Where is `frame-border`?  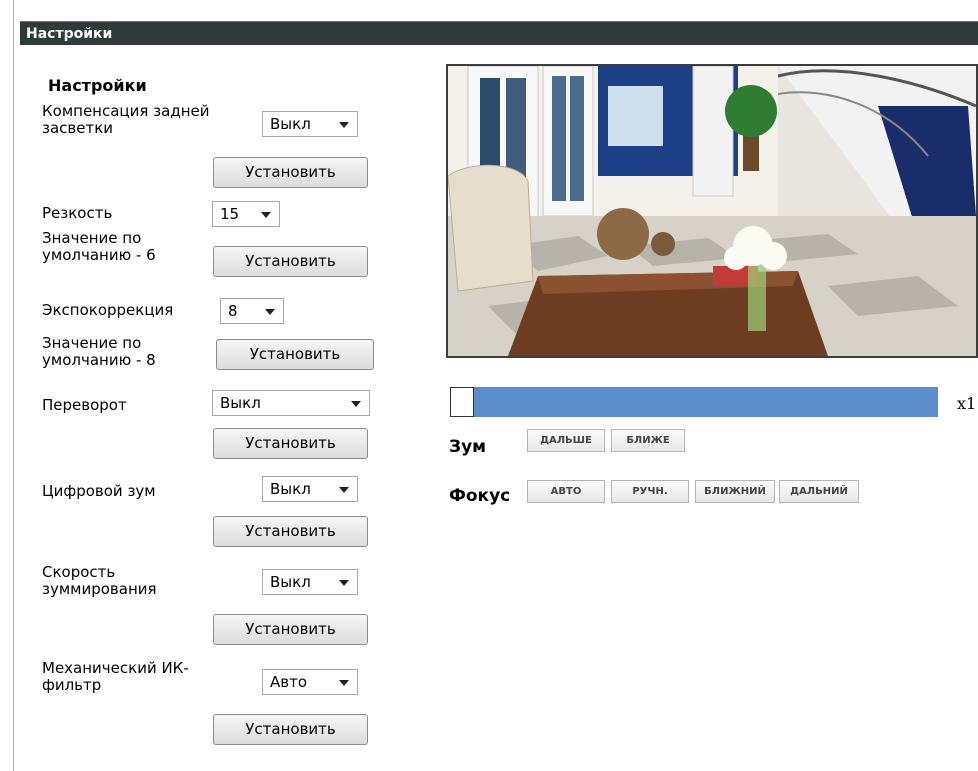 frame-border is located at coordinates (13, 385).